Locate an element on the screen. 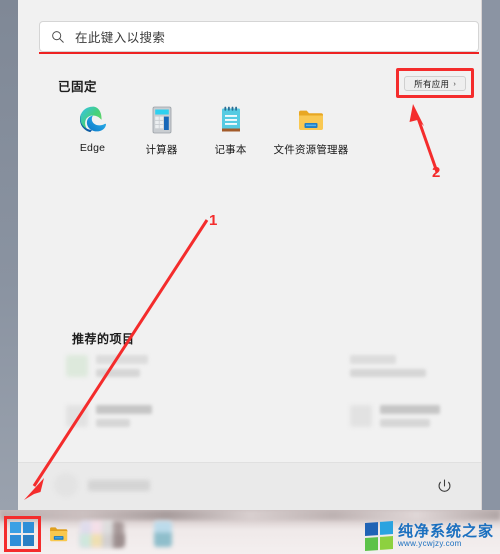  power-icon is located at coordinates (444, 485).